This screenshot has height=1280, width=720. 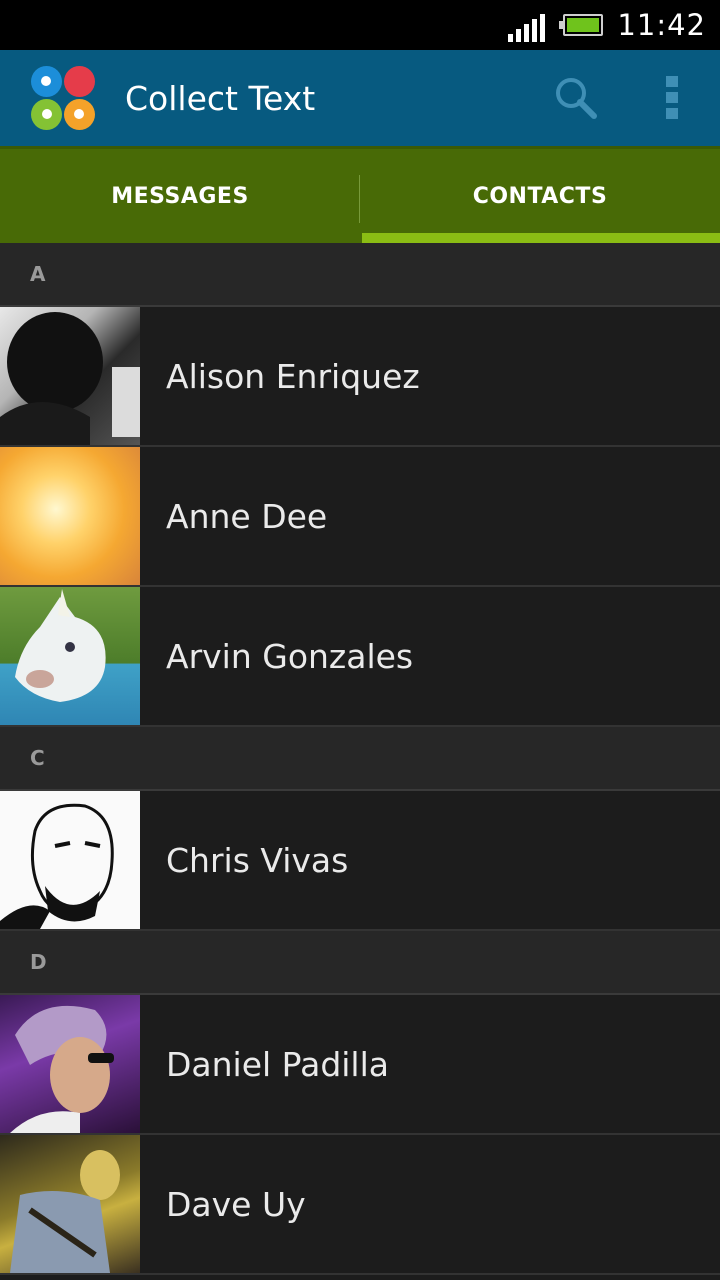 I want to click on tab-label: CONTACTS, so click(x=540, y=196).